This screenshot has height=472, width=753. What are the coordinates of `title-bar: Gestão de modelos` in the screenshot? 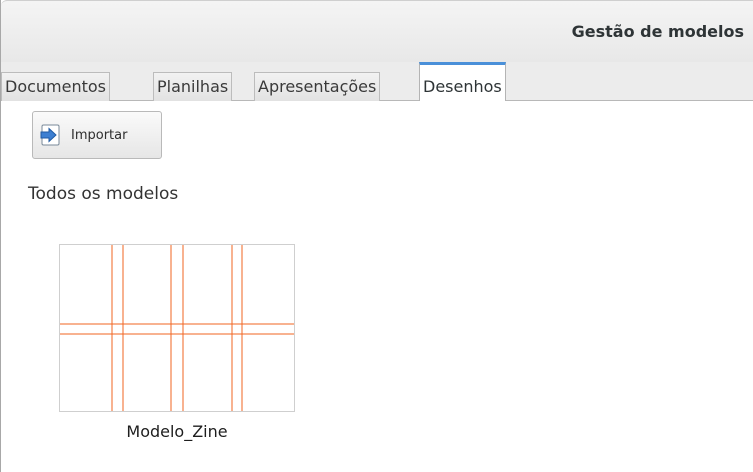 It's located at (377, 31).